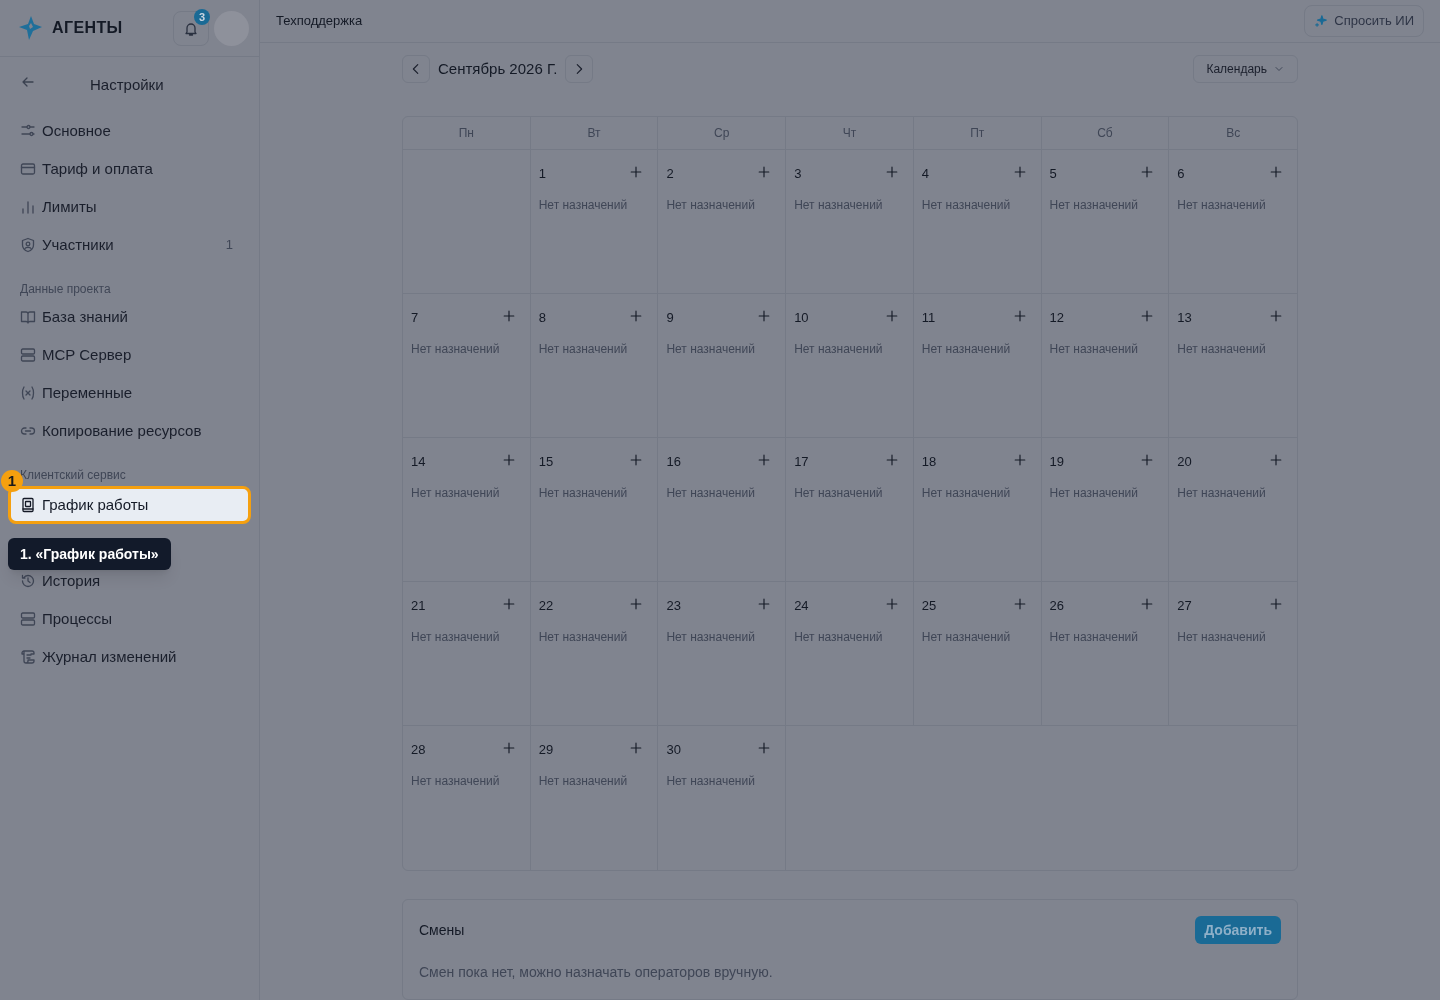  I want to click on view-dropdown: Календарь, so click(1245, 69).